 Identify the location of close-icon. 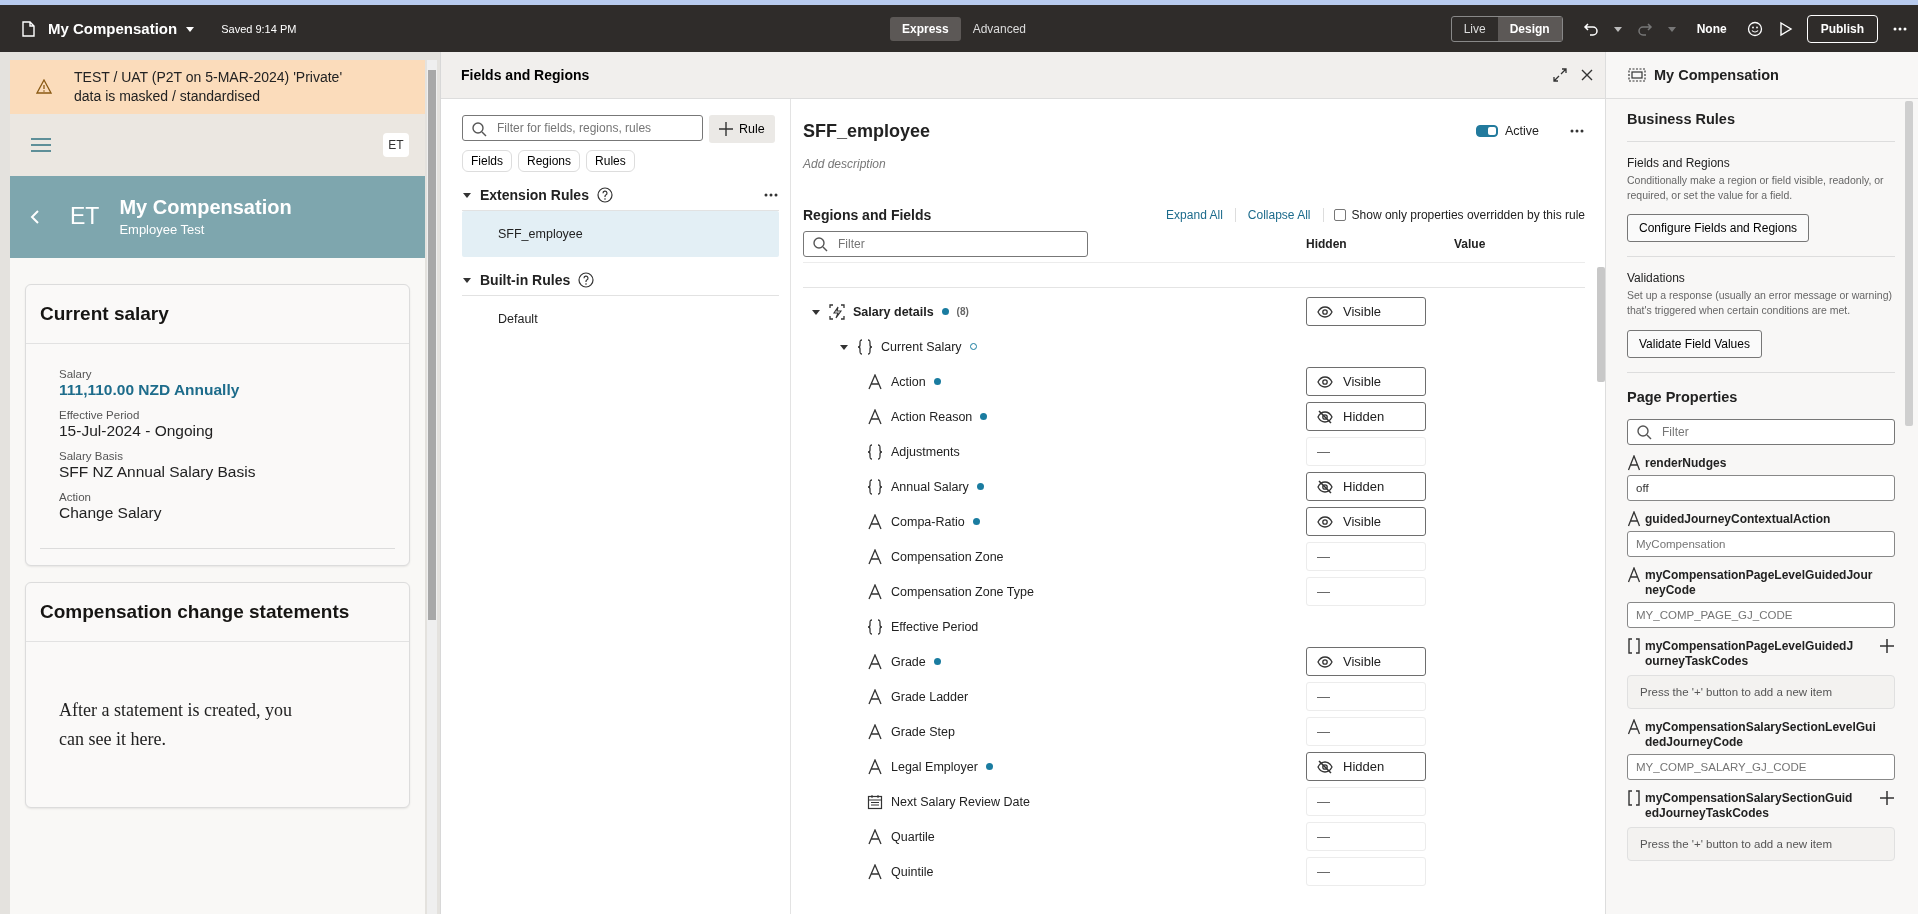
(1587, 75).